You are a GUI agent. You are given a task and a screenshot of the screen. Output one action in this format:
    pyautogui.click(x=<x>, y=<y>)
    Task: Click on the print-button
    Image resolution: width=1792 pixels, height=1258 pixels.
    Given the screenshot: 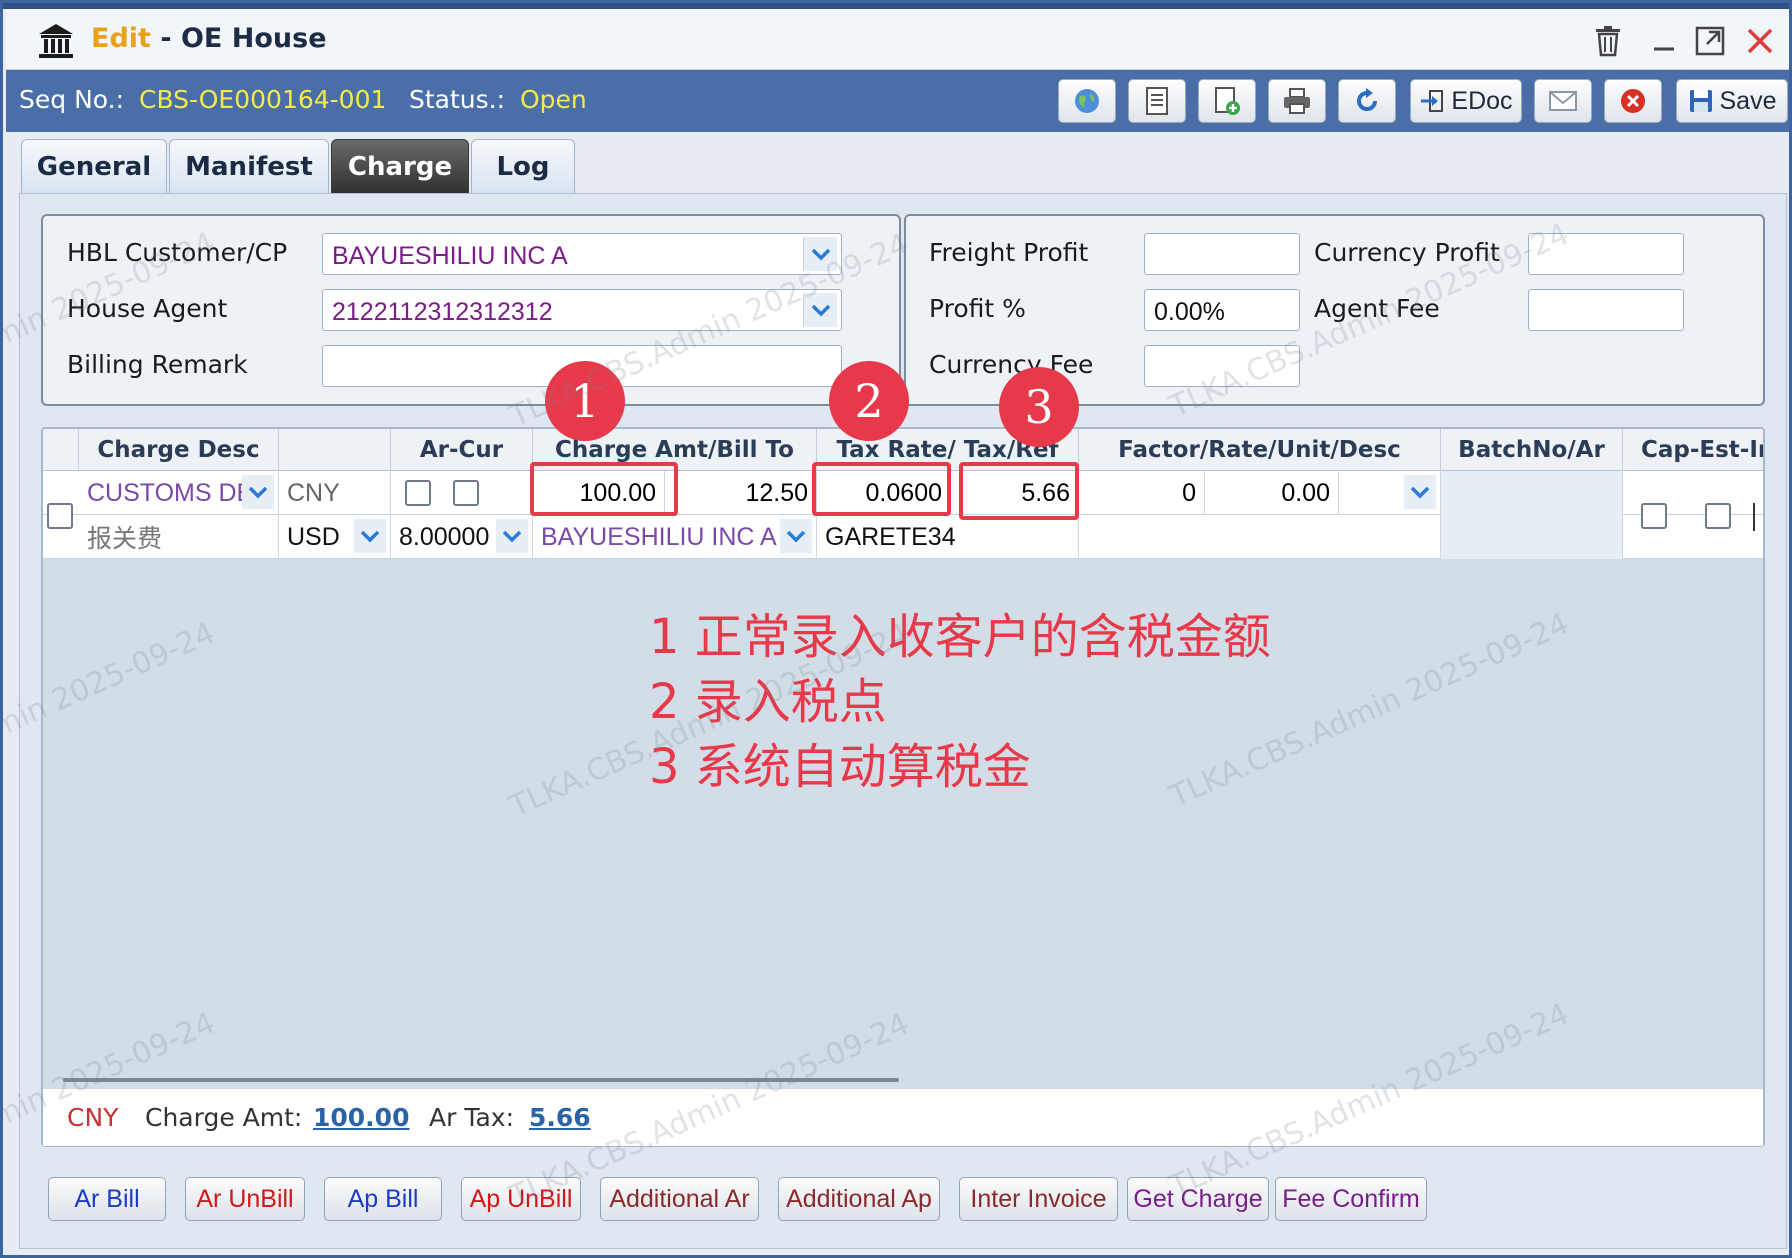 What is the action you would take?
    pyautogui.click(x=1297, y=101)
    